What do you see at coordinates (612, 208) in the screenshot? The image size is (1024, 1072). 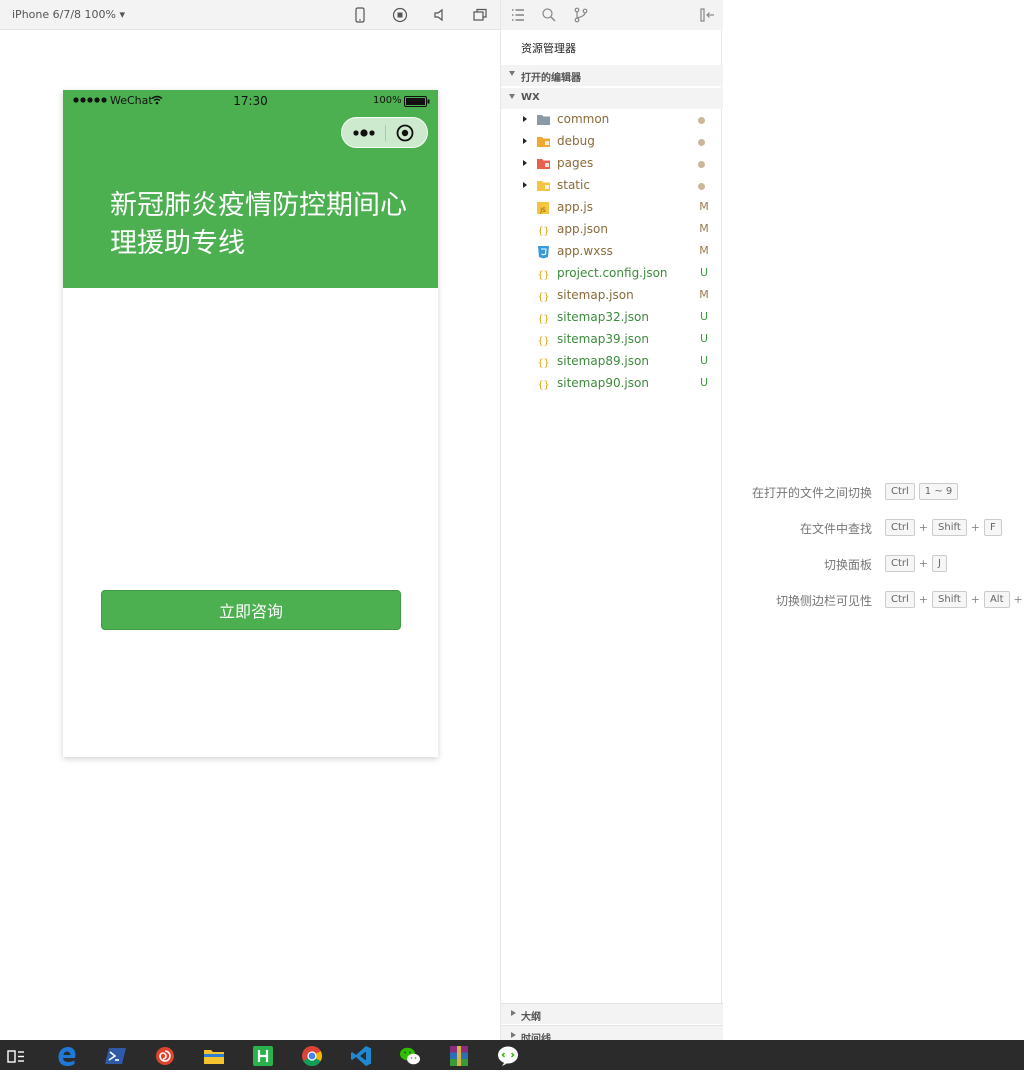 I see `file-app-js: JS app.js M` at bounding box center [612, 208].